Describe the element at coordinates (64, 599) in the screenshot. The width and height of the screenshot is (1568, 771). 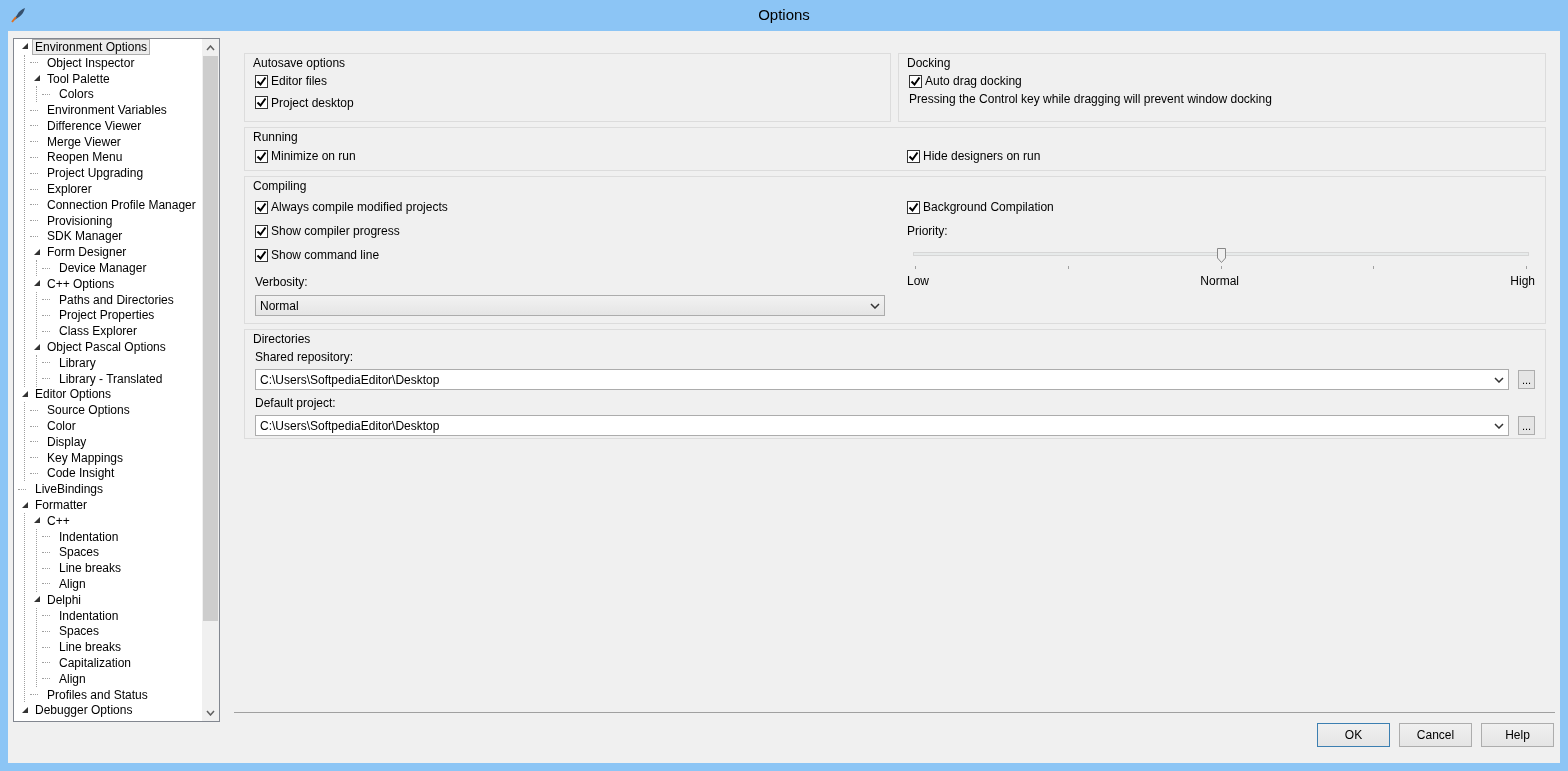
I see `tree-item: Delphi` at that location.